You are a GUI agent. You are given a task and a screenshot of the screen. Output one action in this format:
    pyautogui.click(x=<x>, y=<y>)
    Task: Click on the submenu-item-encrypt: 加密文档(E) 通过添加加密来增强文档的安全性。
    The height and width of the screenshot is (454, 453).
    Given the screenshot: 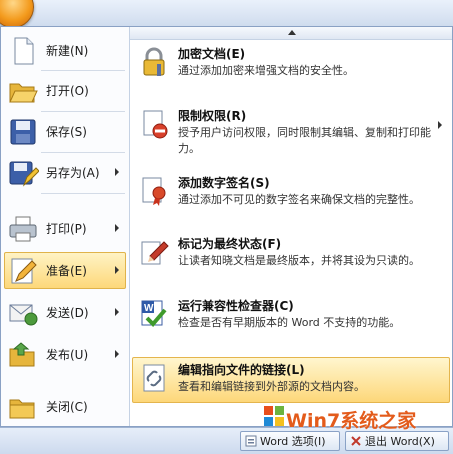 What is the action you would take?
    pyautogui.click(x=291, y=65)
    